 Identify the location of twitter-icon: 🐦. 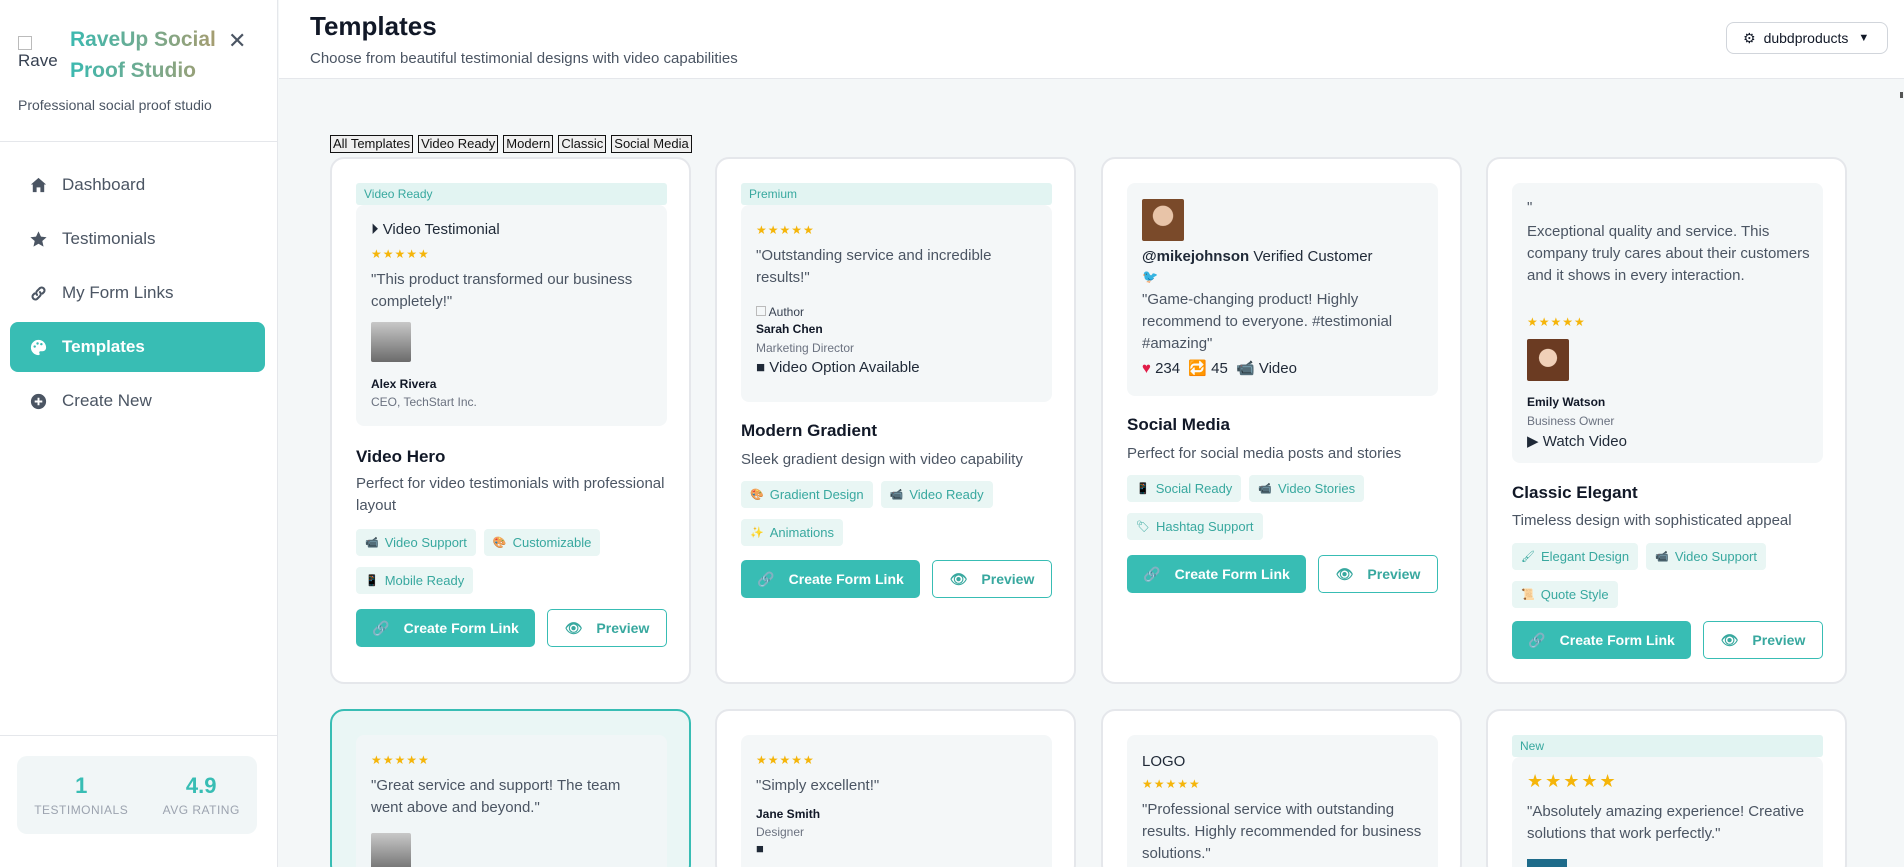
(1150, 276).